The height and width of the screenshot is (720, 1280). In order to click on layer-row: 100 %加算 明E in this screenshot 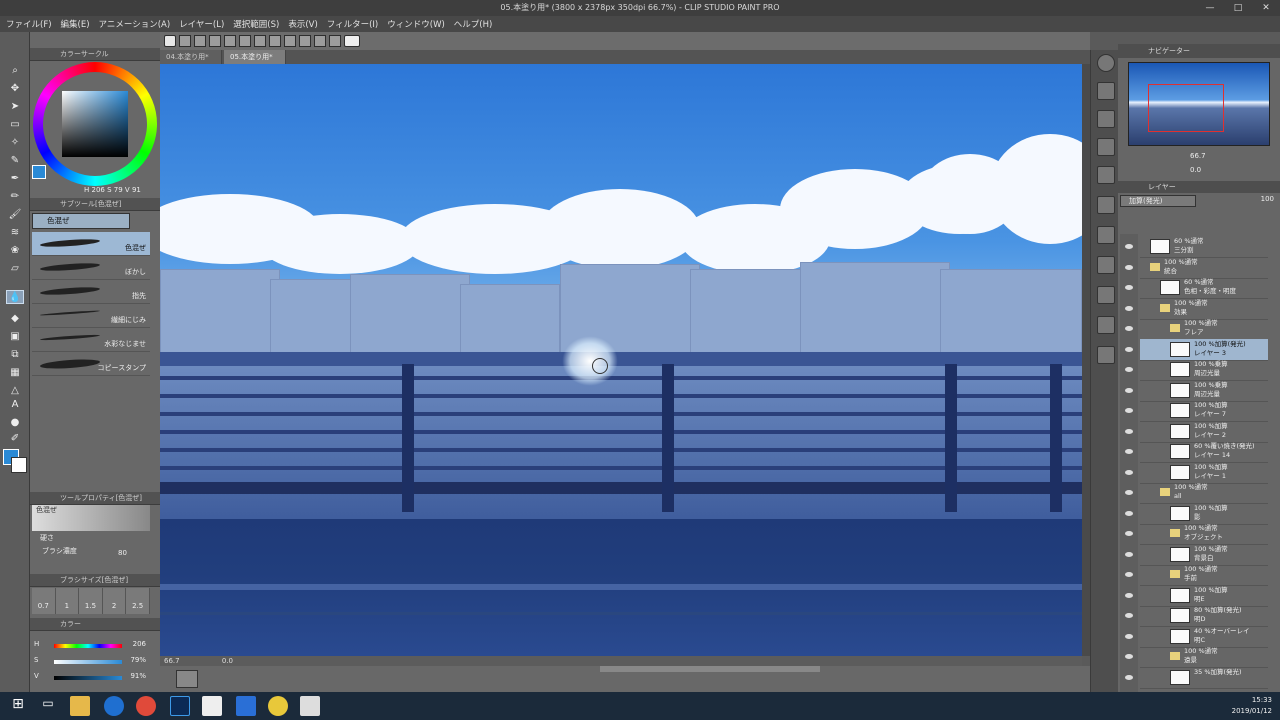, I will do `click(1204, 596)`.